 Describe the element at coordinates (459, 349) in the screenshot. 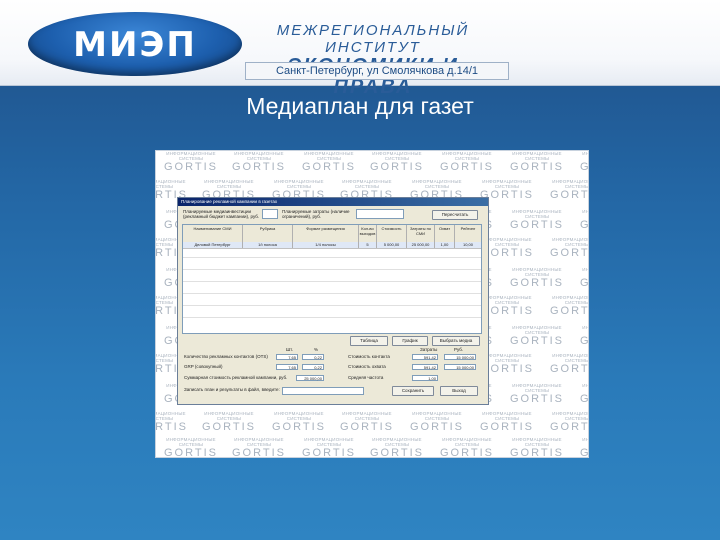

I see `summary-col-rub: Руб.` at that location.